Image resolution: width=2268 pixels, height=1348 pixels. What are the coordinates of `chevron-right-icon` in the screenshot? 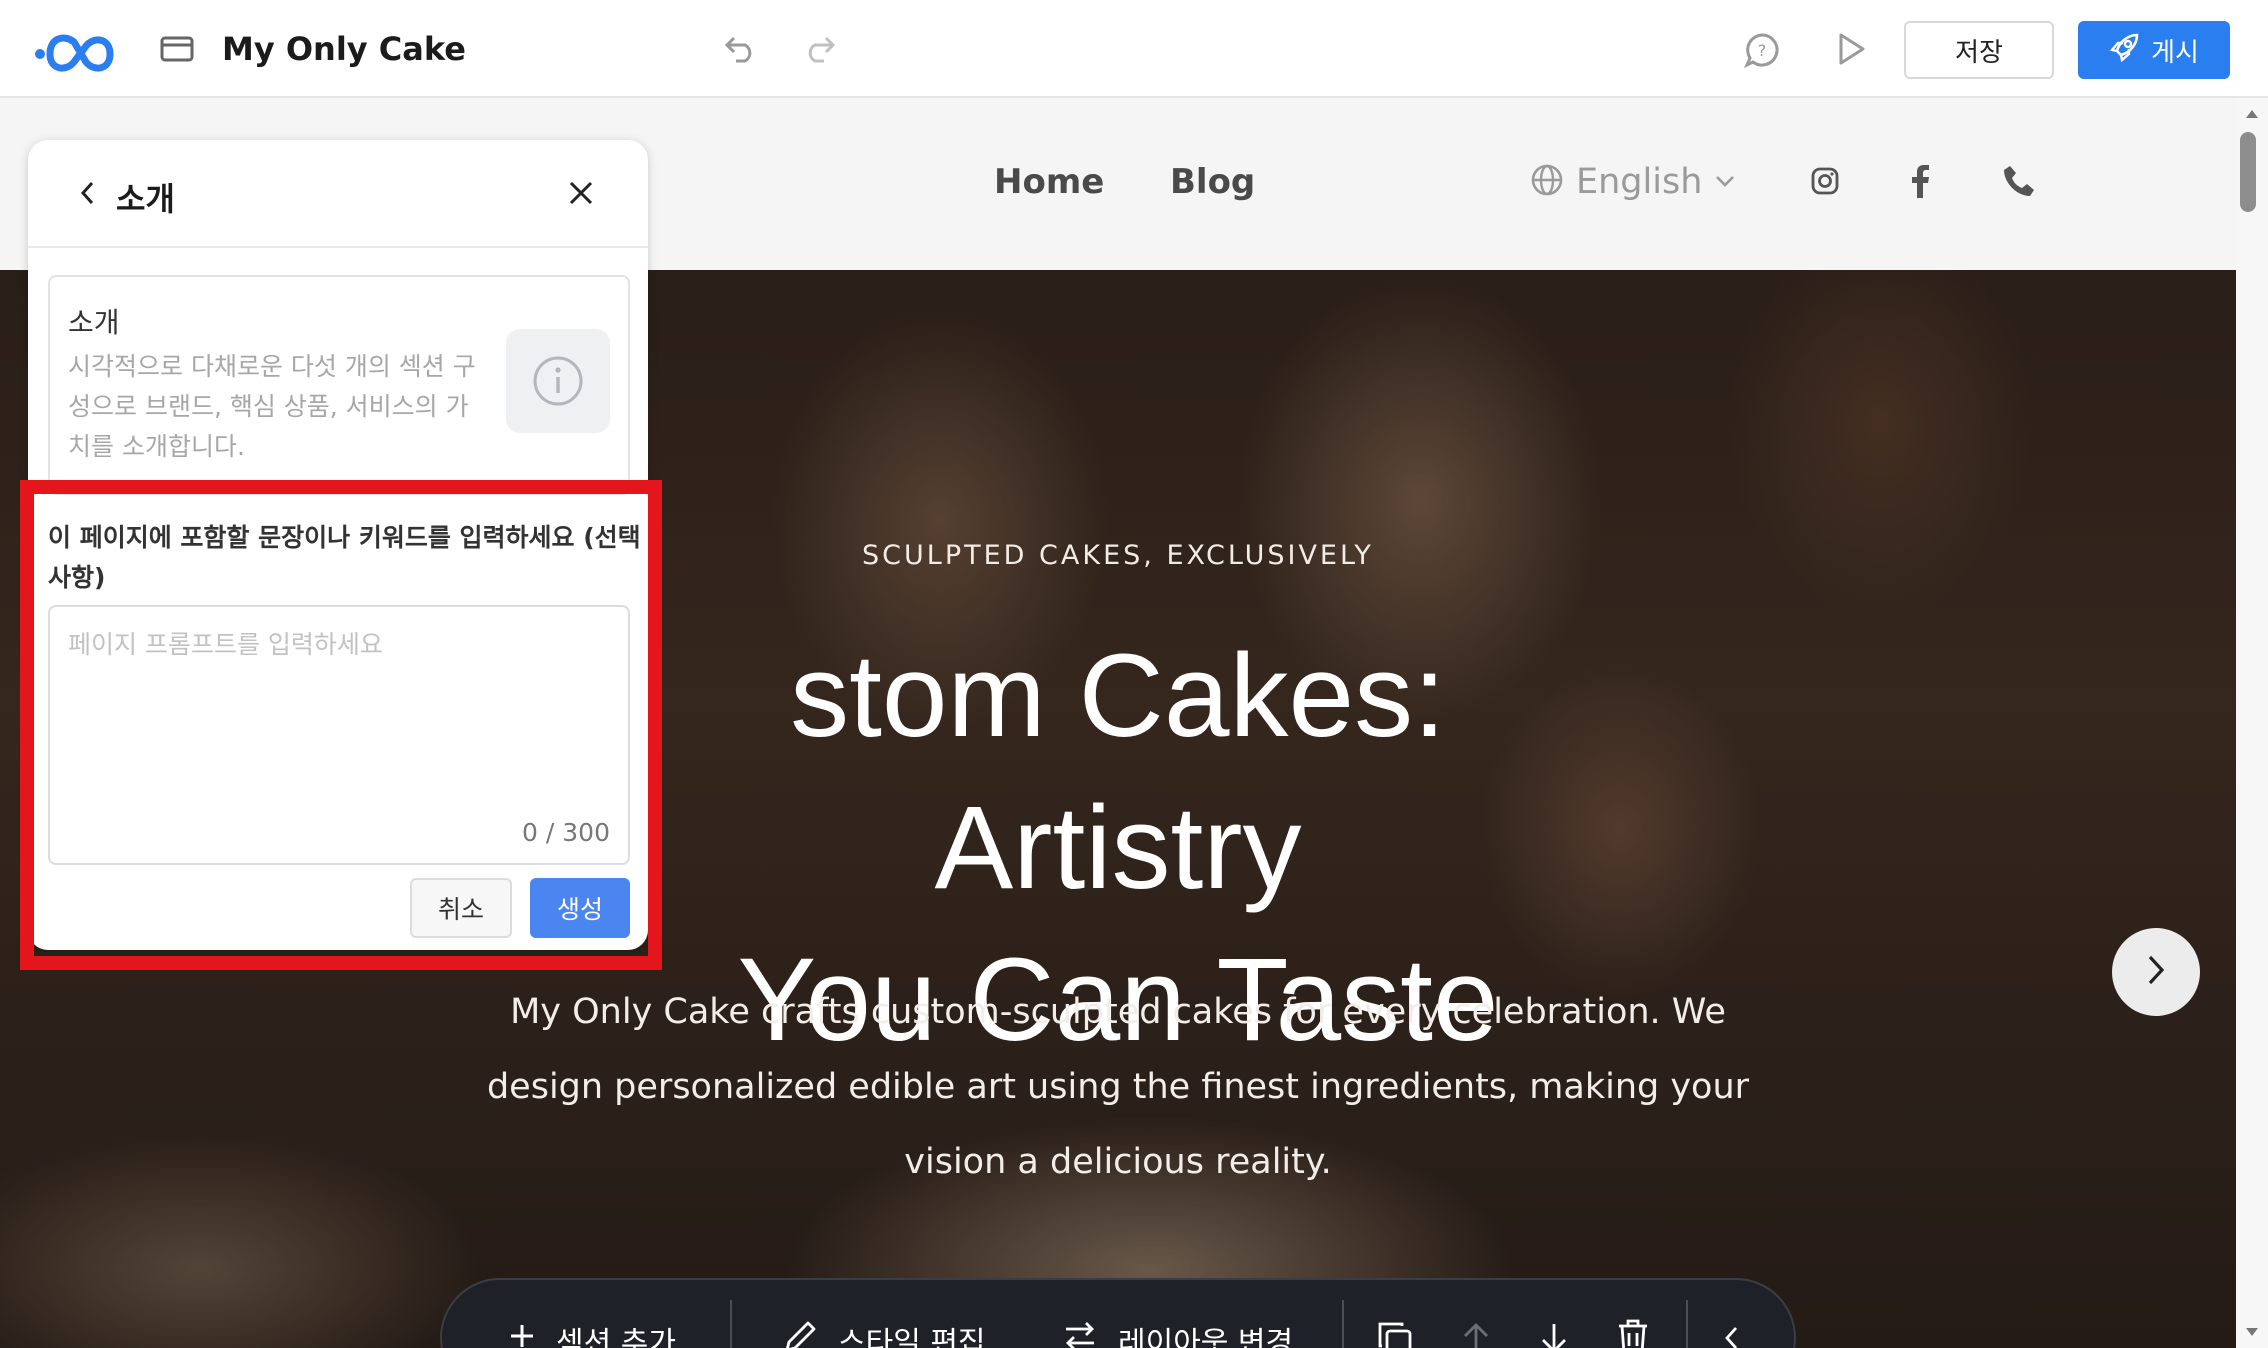 It's located at (2156, 972).